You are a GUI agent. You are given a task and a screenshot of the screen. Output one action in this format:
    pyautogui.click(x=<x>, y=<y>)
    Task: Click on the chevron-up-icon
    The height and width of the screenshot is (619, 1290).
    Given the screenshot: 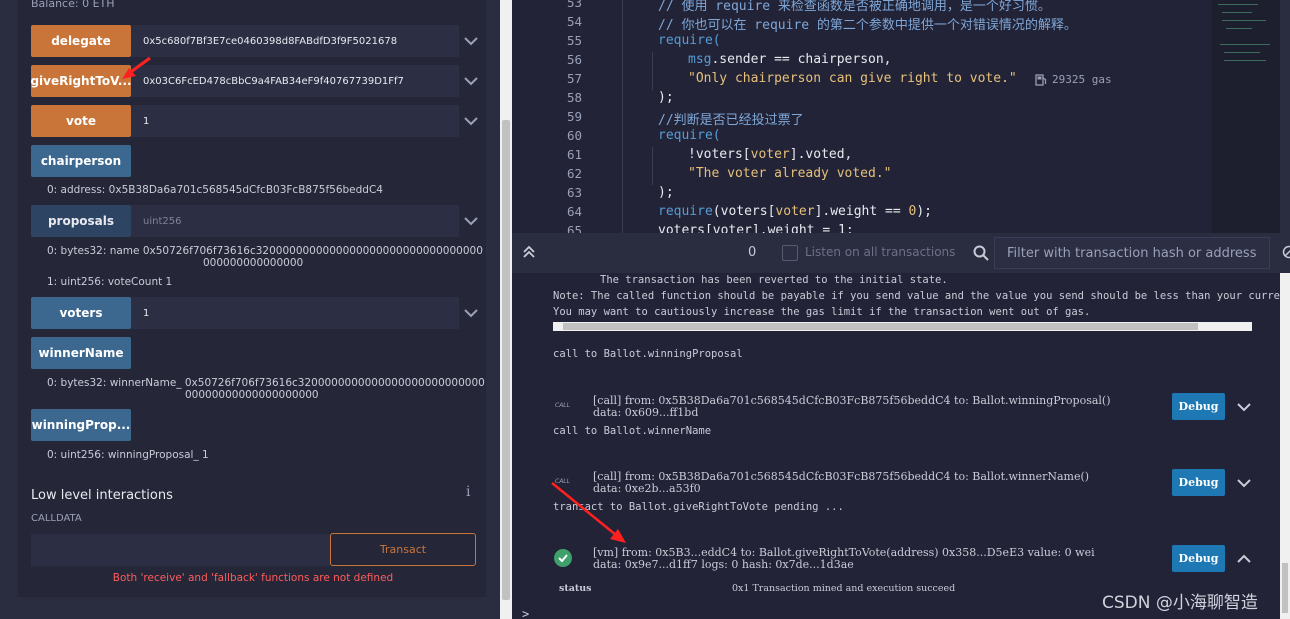 What is the action you would take?
    pyautogui.click(x=1244, y=559)
    